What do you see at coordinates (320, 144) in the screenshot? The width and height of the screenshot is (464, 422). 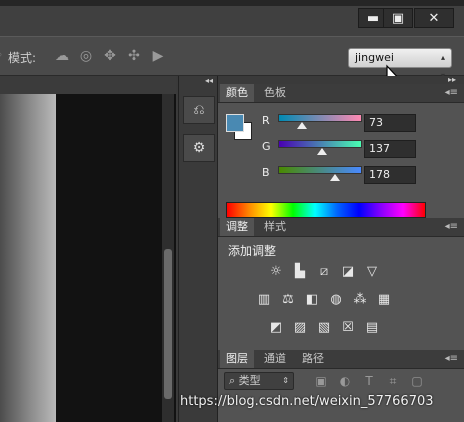 I see `channel-g-slider` at bounding box center [320, 144].